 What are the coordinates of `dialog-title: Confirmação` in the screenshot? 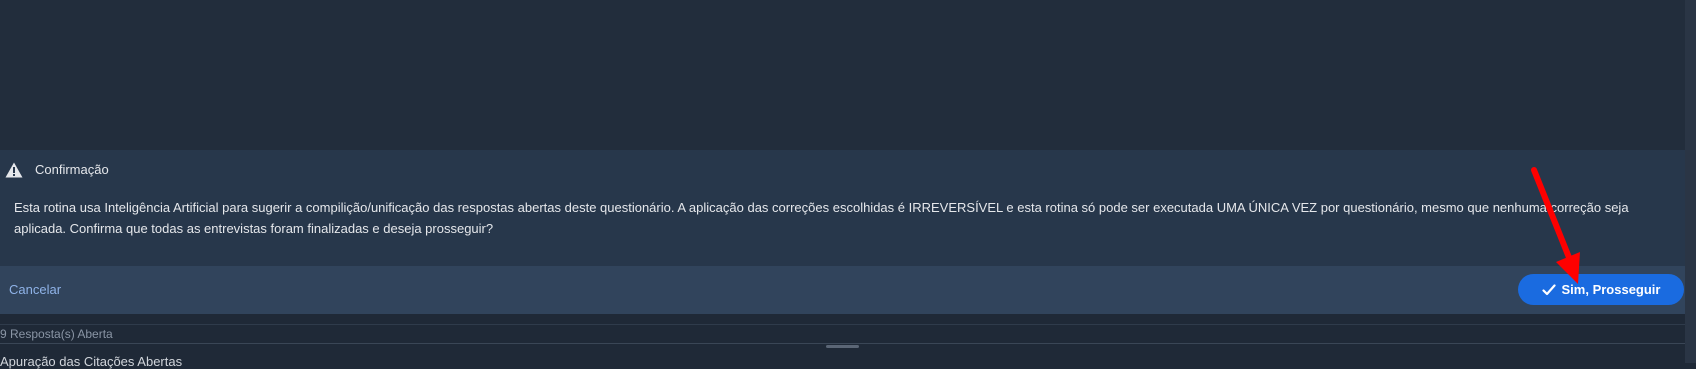 It's located at (72, 169).